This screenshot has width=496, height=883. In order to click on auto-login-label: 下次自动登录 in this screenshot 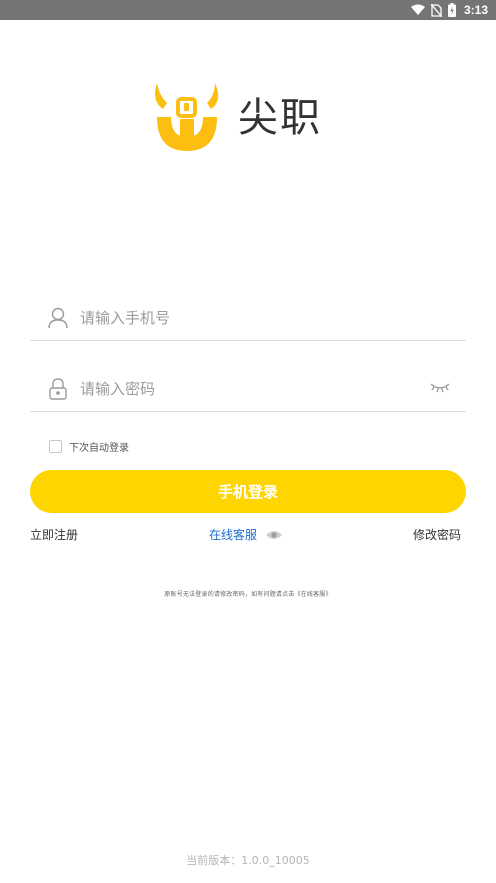, I will do `click(99, 448)`.